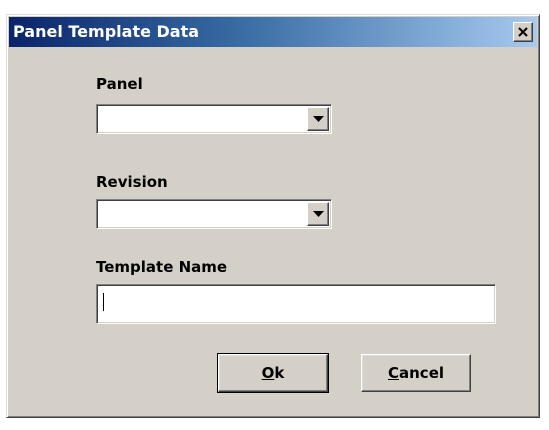  I want to click on text-caret, so click(103, 302).